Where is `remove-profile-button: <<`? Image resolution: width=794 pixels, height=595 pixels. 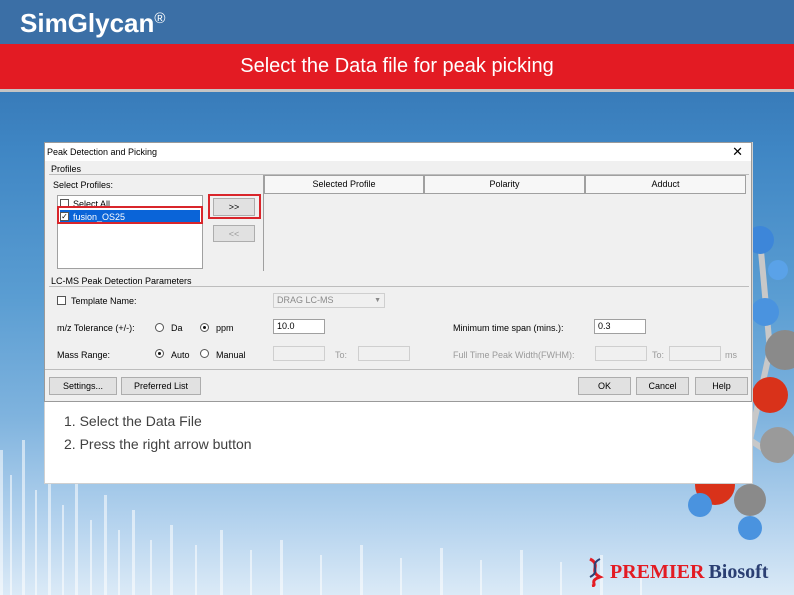 remove-profile-button: << is located at coordinates (234, 233).